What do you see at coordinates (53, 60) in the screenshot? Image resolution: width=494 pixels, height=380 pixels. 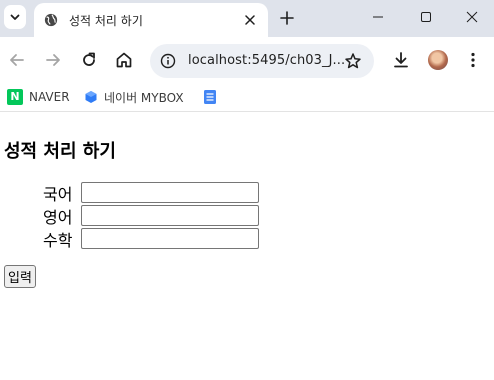 I see `forward-arrow-icon` at bounding box center [53, 60].